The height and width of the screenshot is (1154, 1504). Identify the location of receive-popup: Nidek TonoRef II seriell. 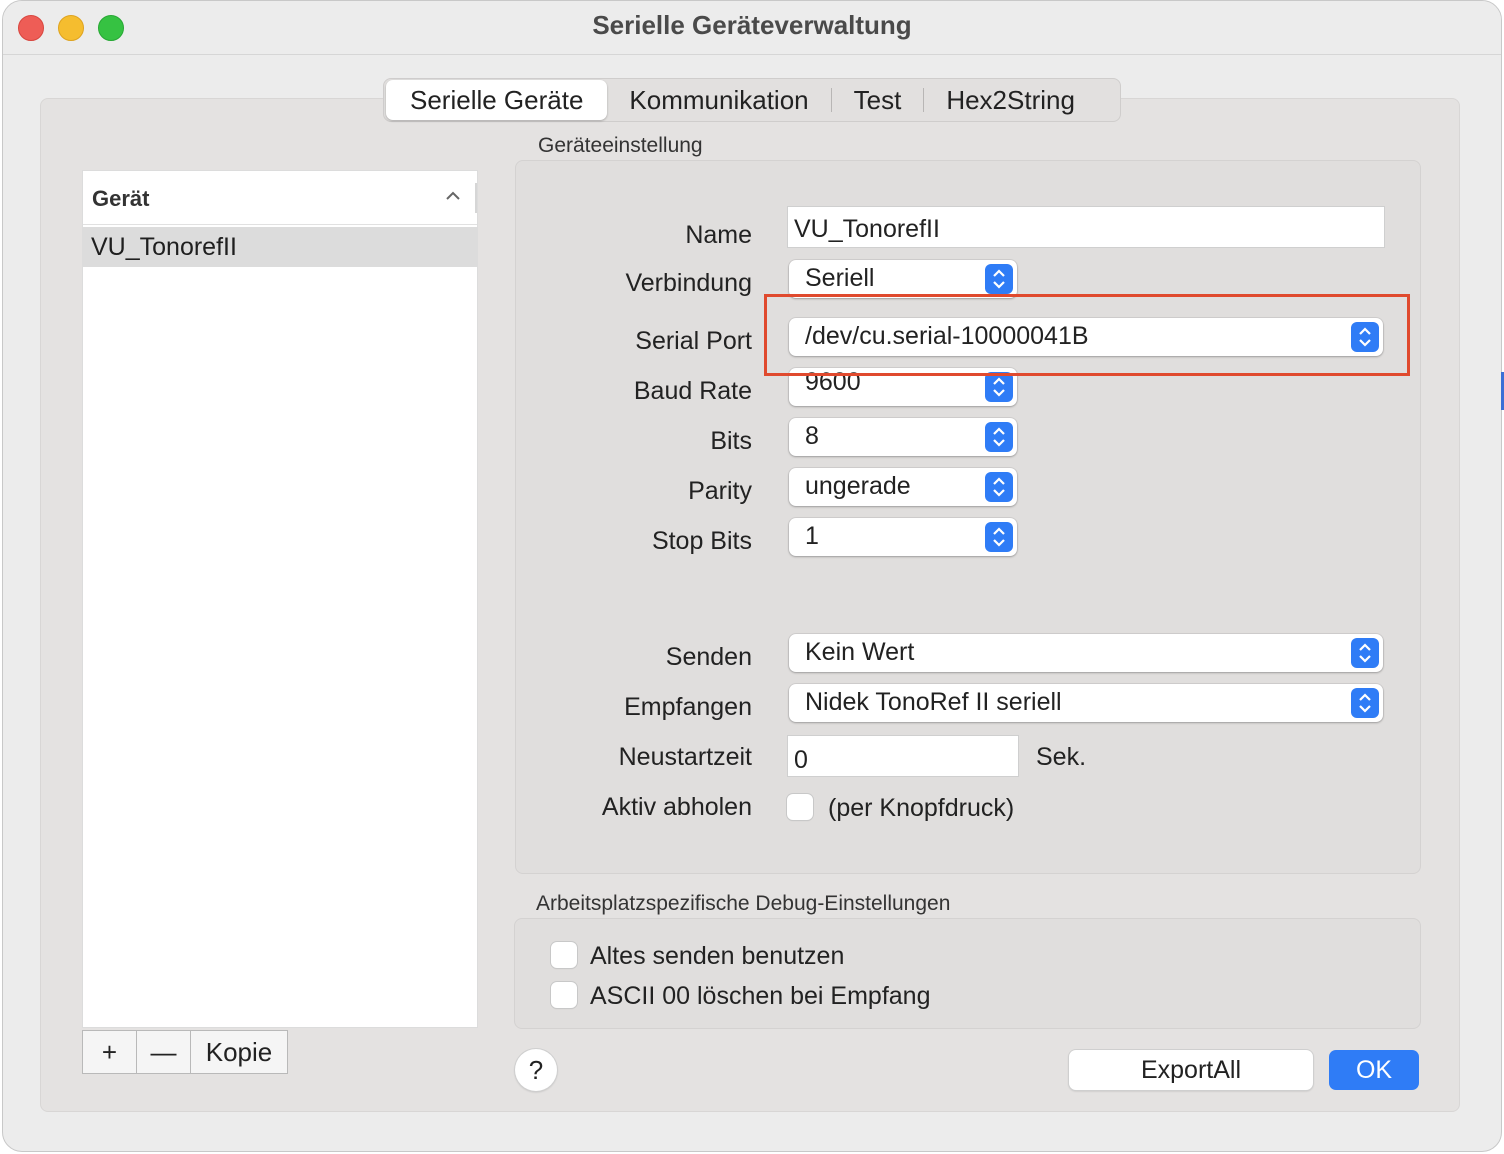
(1086, 703).